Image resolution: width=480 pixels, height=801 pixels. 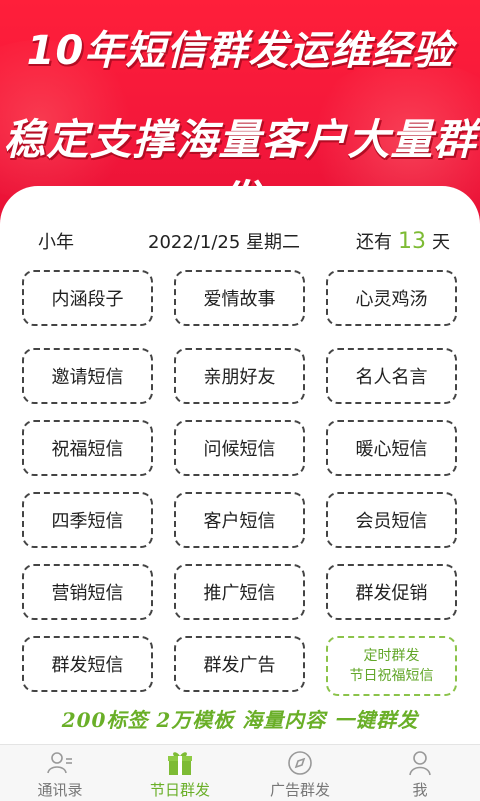 I want to click on tab-contacts: 通讯录, so click(x=60, y=773).